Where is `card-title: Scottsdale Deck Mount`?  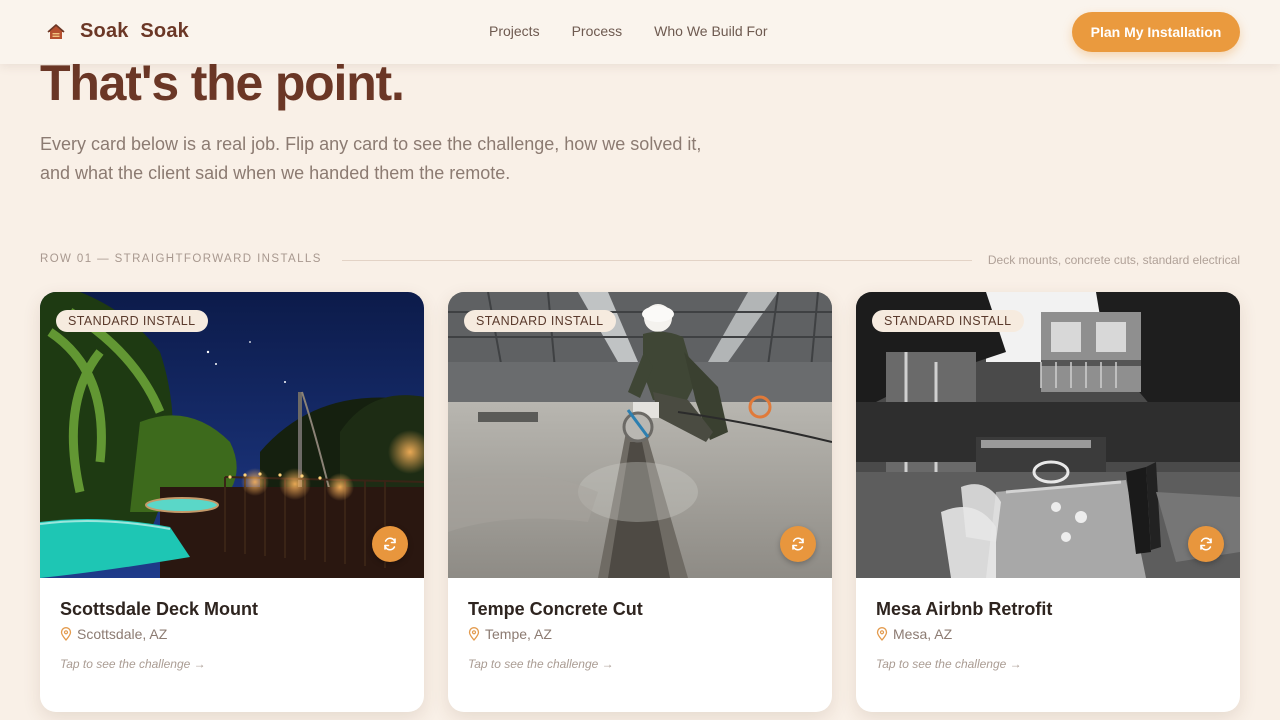 card-title: Scottsdale Deck Mount is located at coordinates (159, 609).